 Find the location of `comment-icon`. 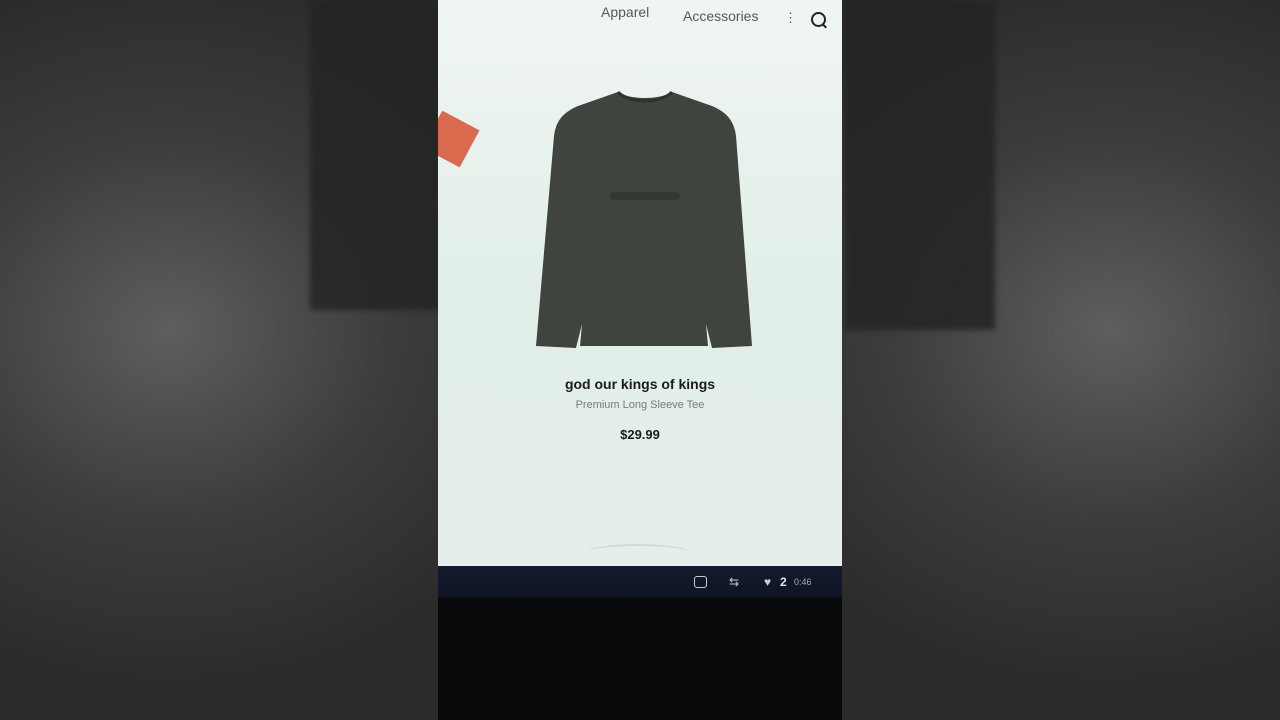

comment-icon is located at coordinates (700, 582).